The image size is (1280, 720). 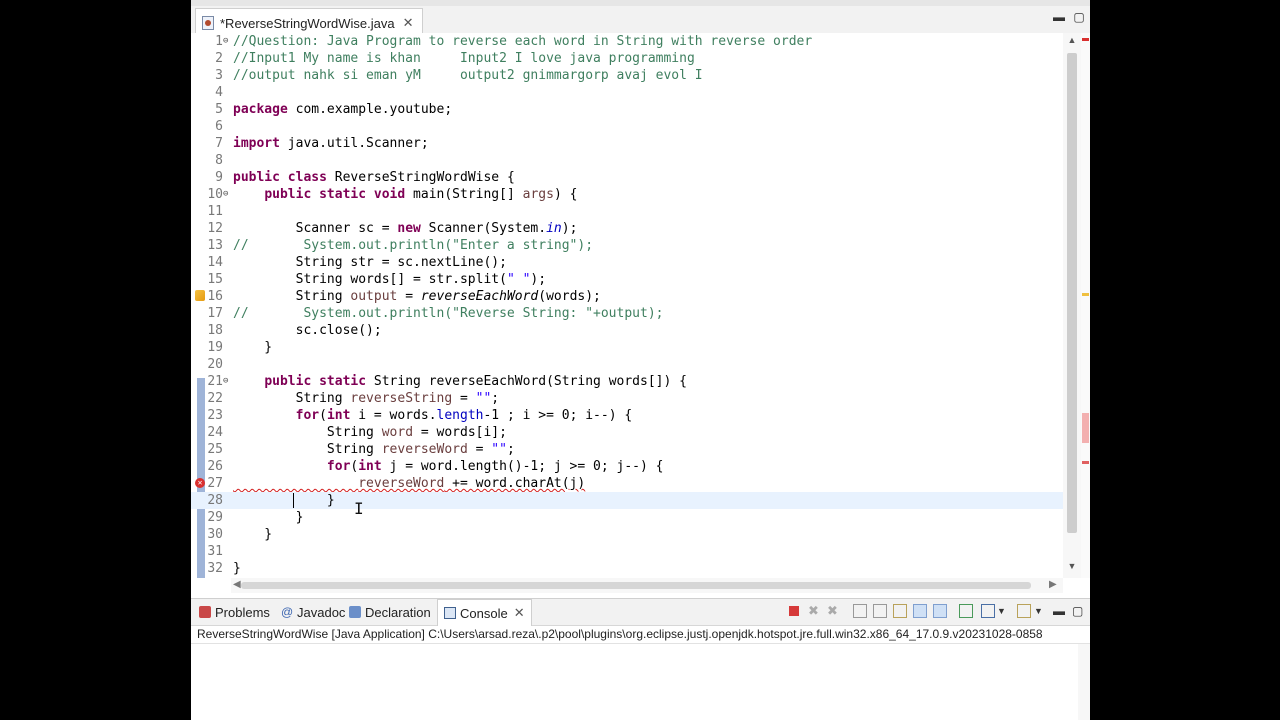 What do you see at coordinates (237, 584) in the screenshot?
I see `scroll-left-icon: ◀` at bounding box center [237, 584].